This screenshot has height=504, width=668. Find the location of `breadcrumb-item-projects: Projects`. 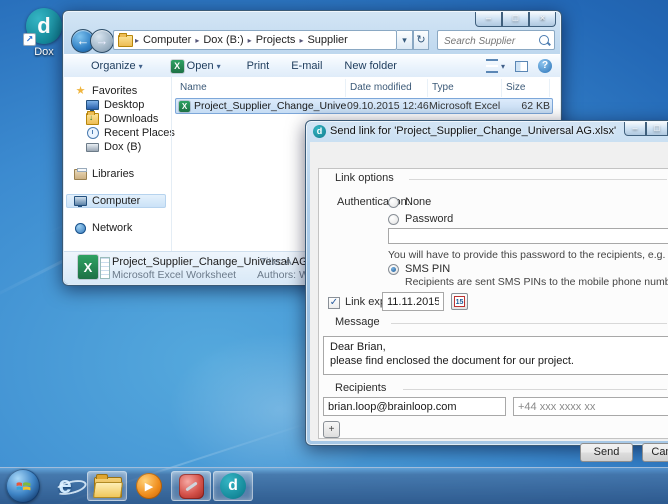

breadcrumb-item-projects: Projects is located at coordinates (276, 40).